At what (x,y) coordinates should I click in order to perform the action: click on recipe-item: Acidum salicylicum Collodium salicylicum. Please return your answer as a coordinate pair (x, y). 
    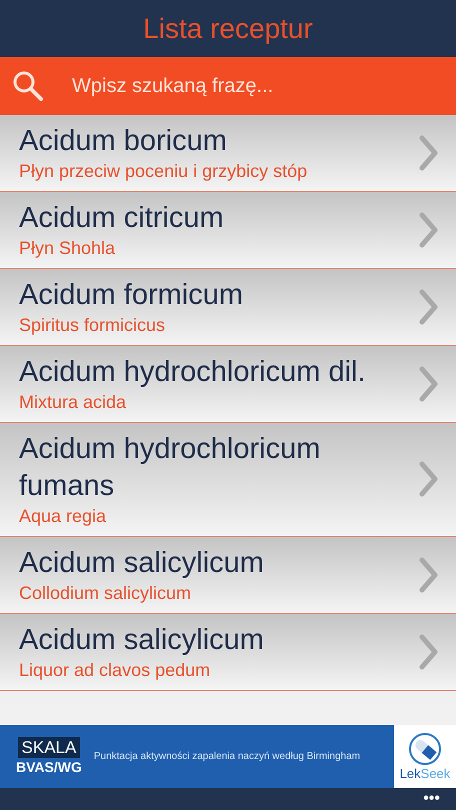
    Looking at the image, I should click on (228, 575).